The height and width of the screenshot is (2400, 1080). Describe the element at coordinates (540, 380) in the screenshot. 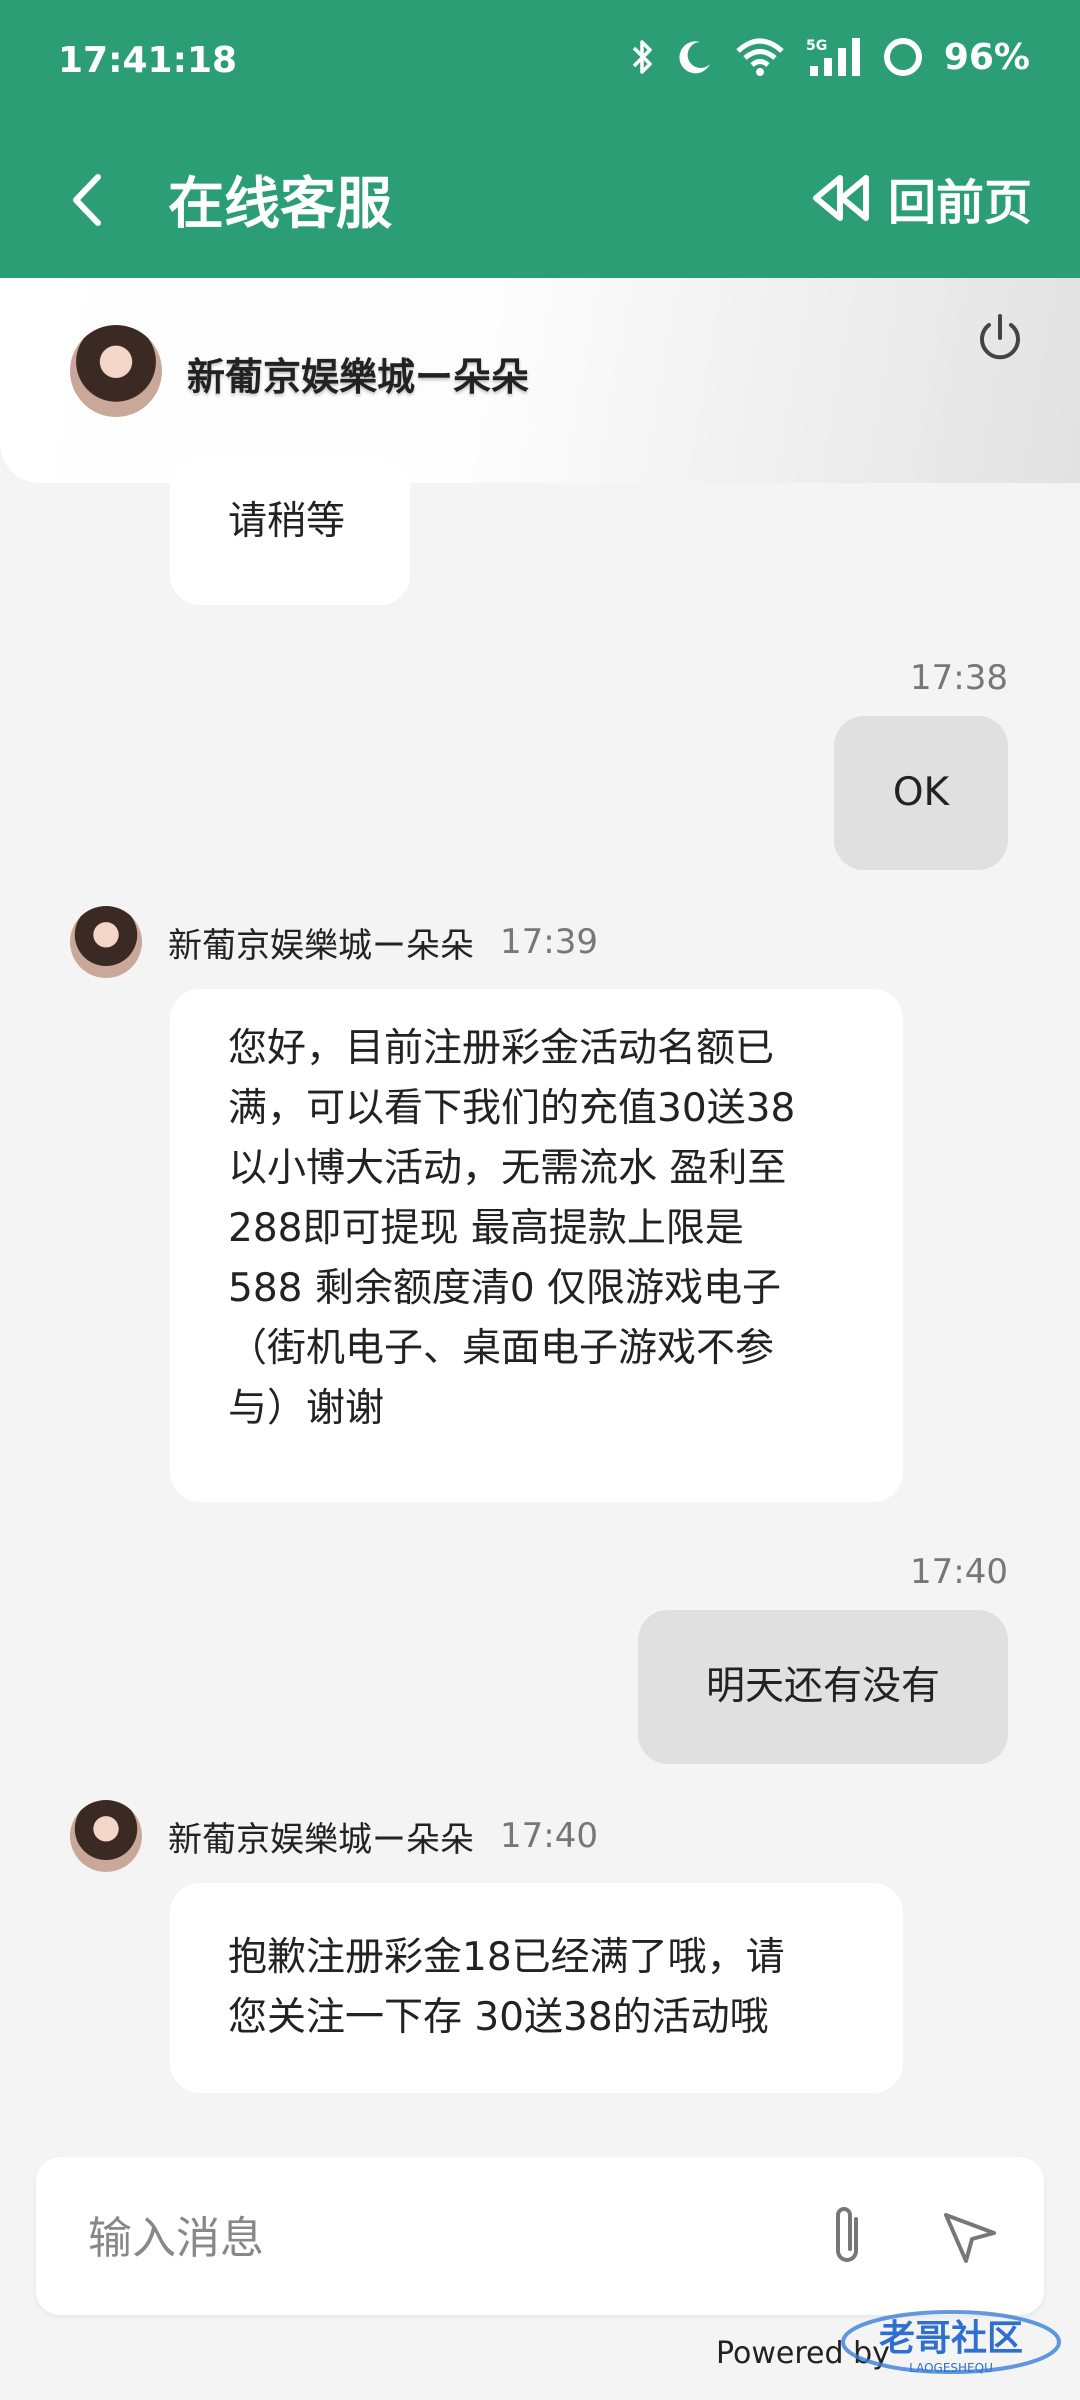

I see `agent-header: 新葡京娱樂城ー朵朵` at that location.